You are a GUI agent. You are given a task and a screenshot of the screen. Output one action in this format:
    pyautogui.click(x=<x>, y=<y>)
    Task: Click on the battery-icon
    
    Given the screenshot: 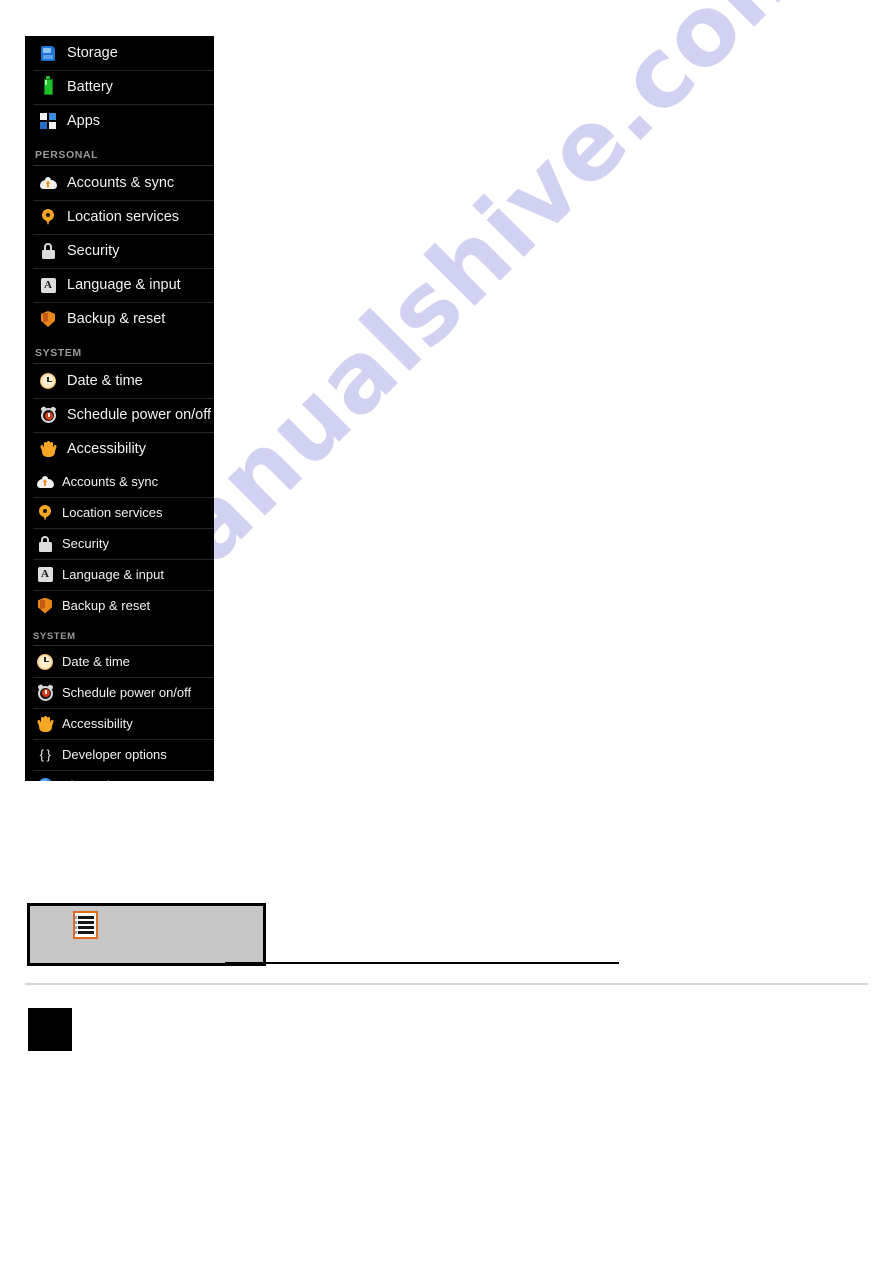 What is the action you would take?
    pyautogui.click(x=48, y=87)
    